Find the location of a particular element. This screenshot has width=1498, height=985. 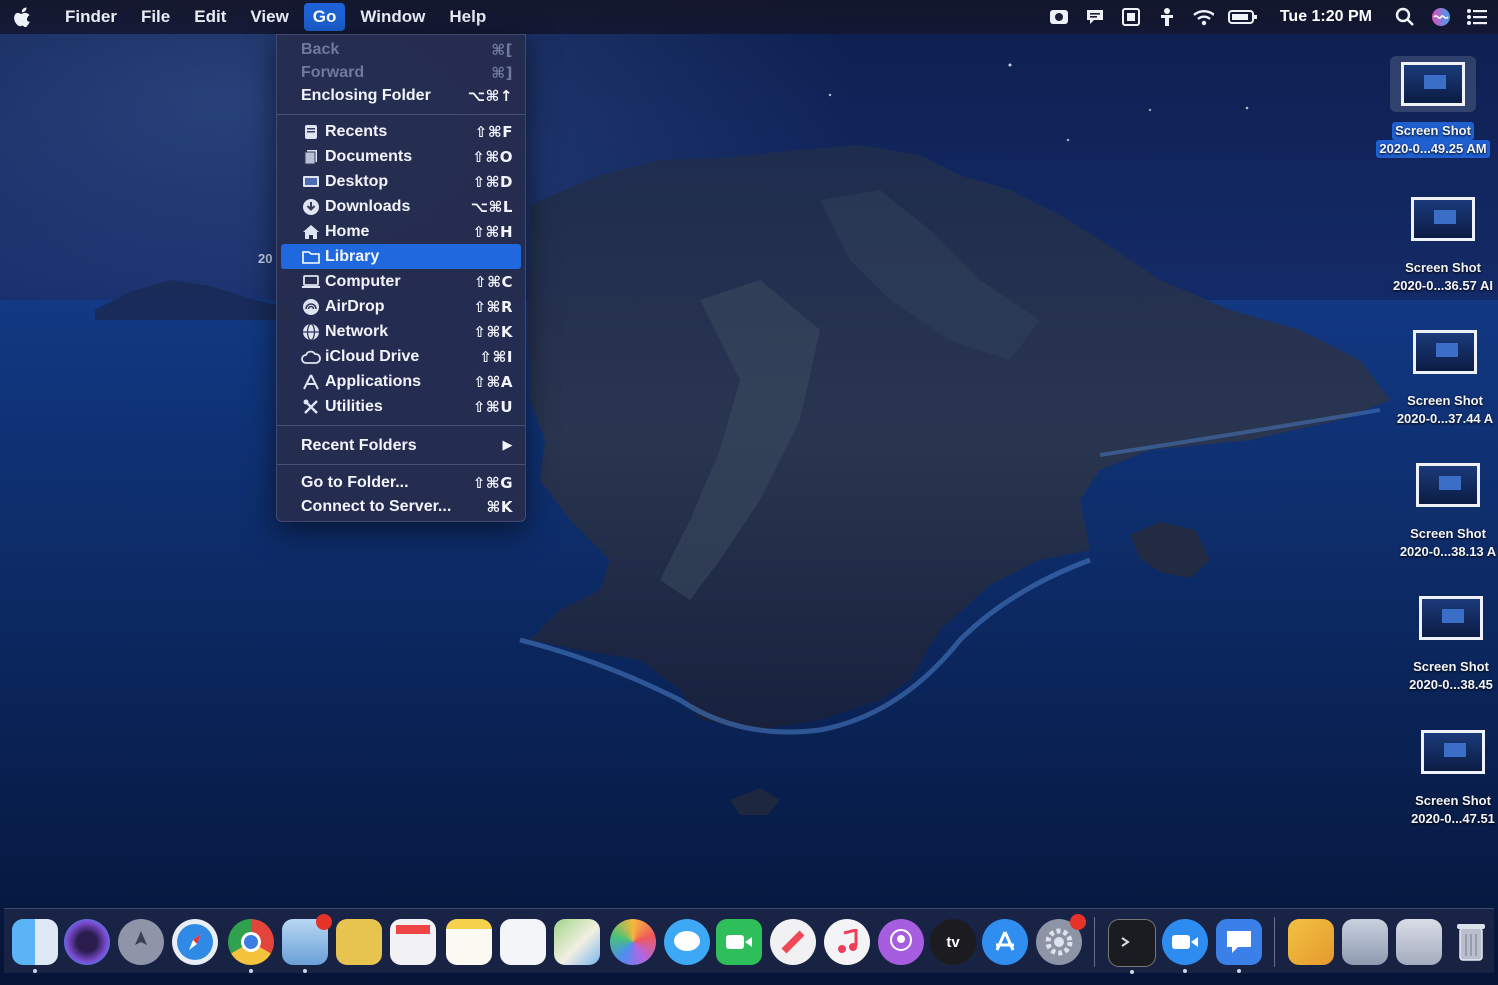

notification-badge is located at coordinates (324, 922).